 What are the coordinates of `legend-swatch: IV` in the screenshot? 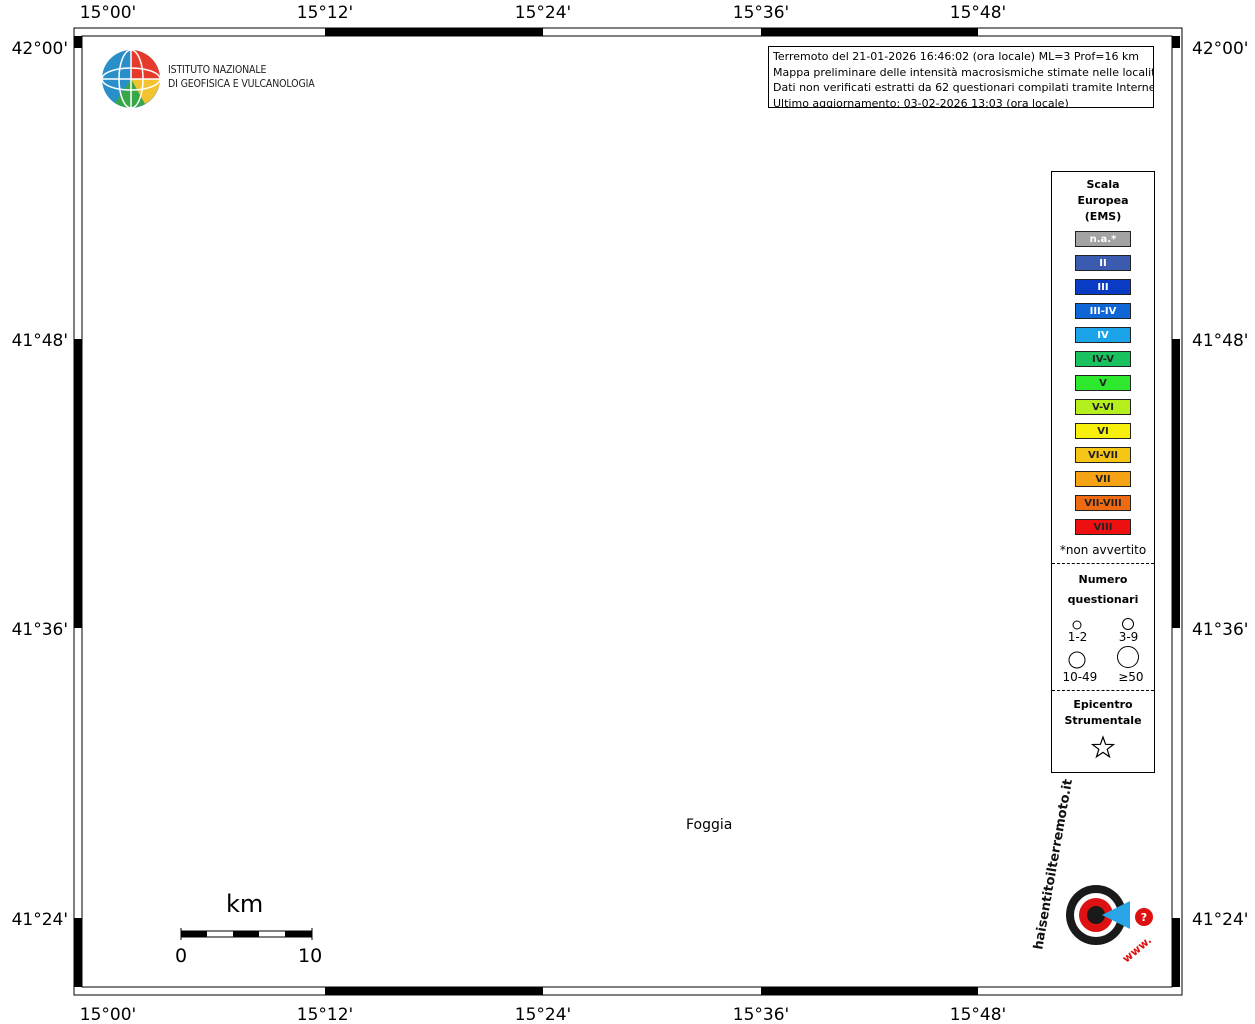 It's located at (1103, 335).